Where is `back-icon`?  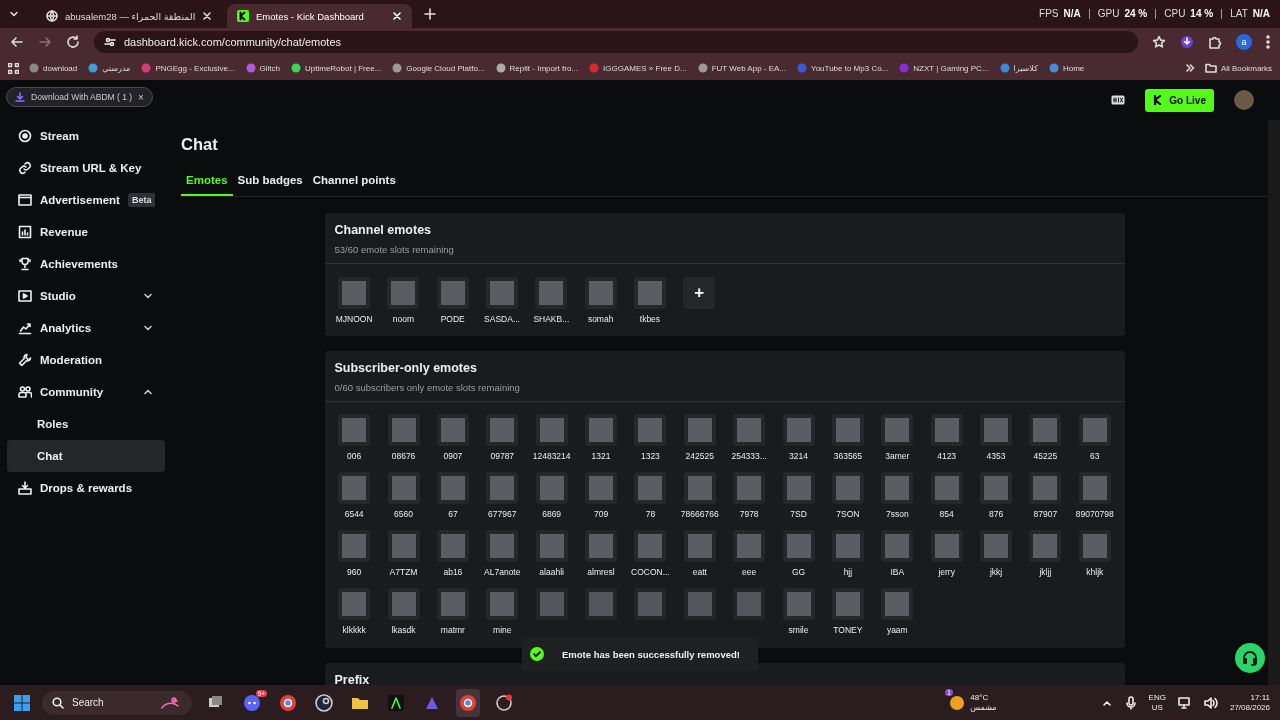 back-icon is located at coordinates (17, 42).